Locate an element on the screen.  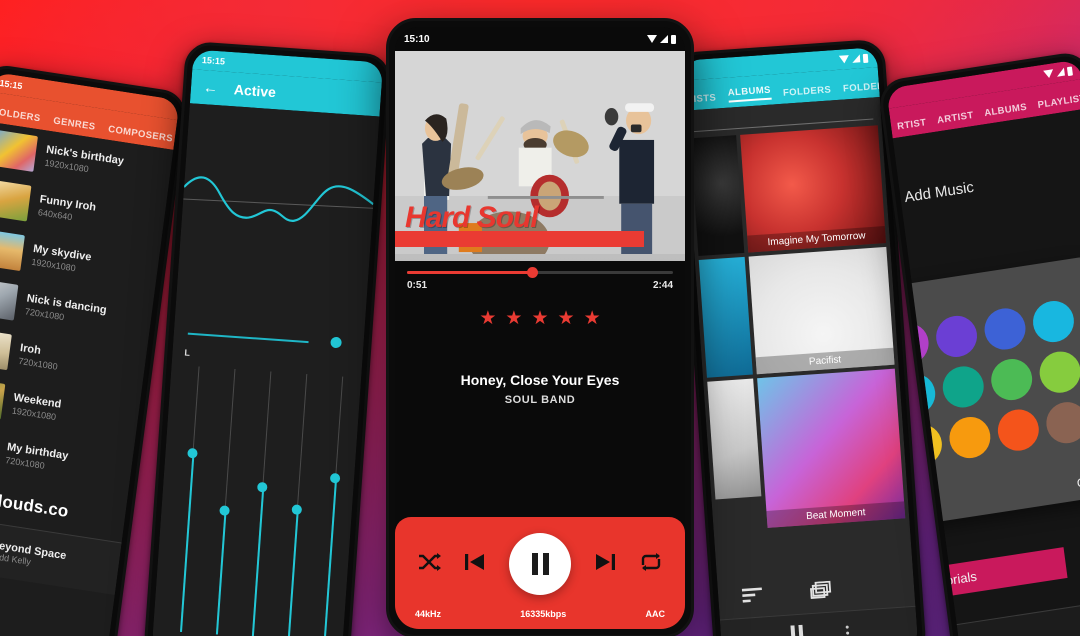
album-grid-right-col: Imagine My Tomorrow Pacifist Beat Moment is located at coordinates (823, 326).